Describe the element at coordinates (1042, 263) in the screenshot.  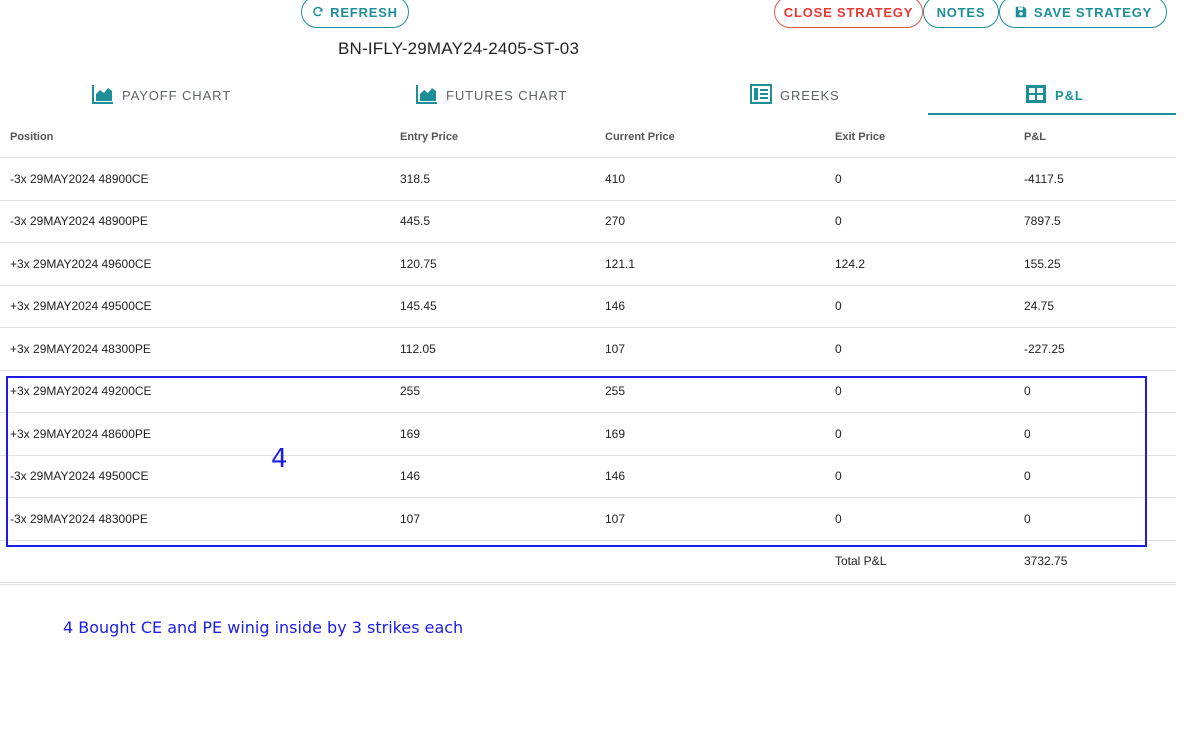
I see `cell-pnl: 155.25` at that location.